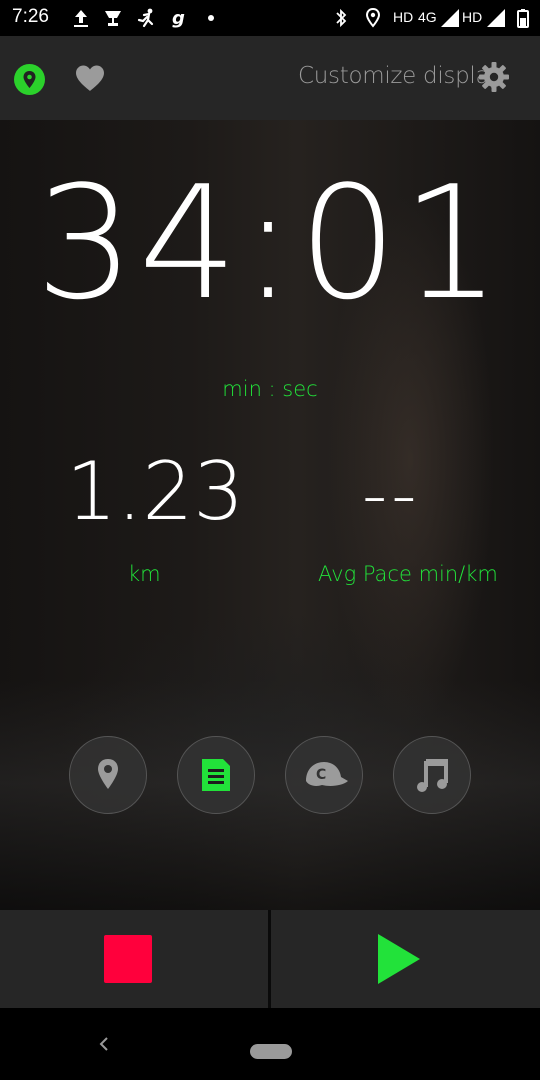 The image size is (540, 1080). I want to click on battery-icon, so click(523, 18).